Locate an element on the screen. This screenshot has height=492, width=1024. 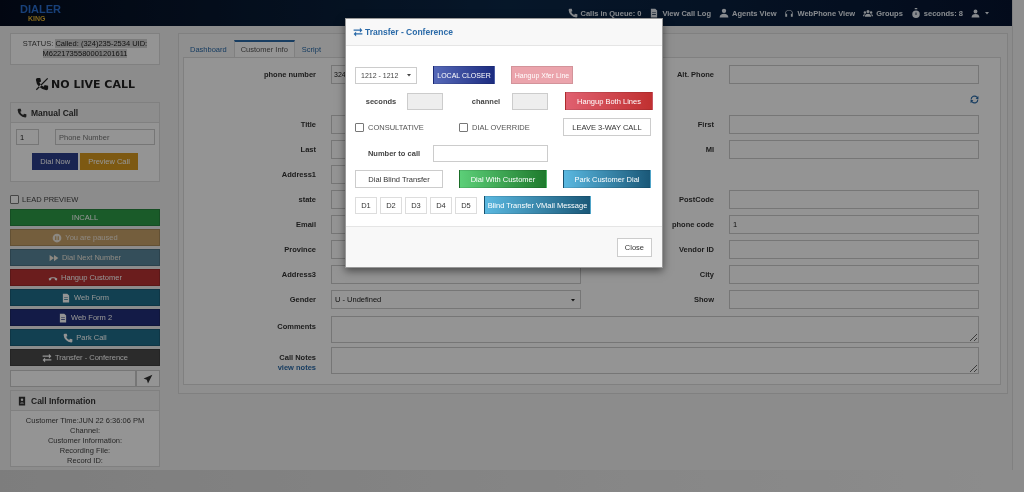
user-menu is located at coordinates (981, 13).